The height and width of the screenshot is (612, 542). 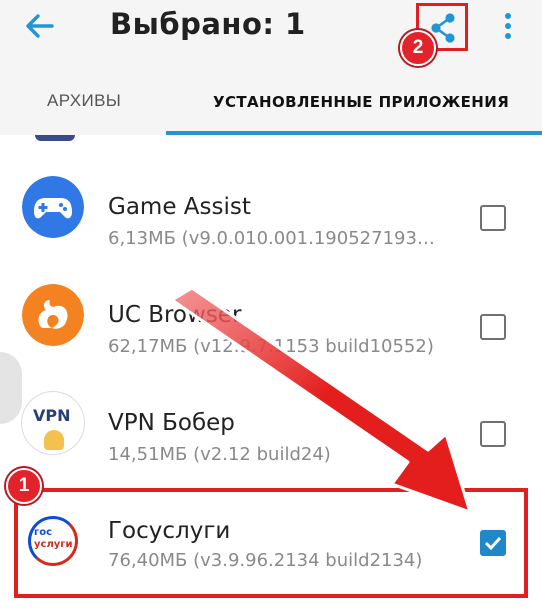 I want to click on tab-archives: АРХИВЫ, so click(x=84, y=101).